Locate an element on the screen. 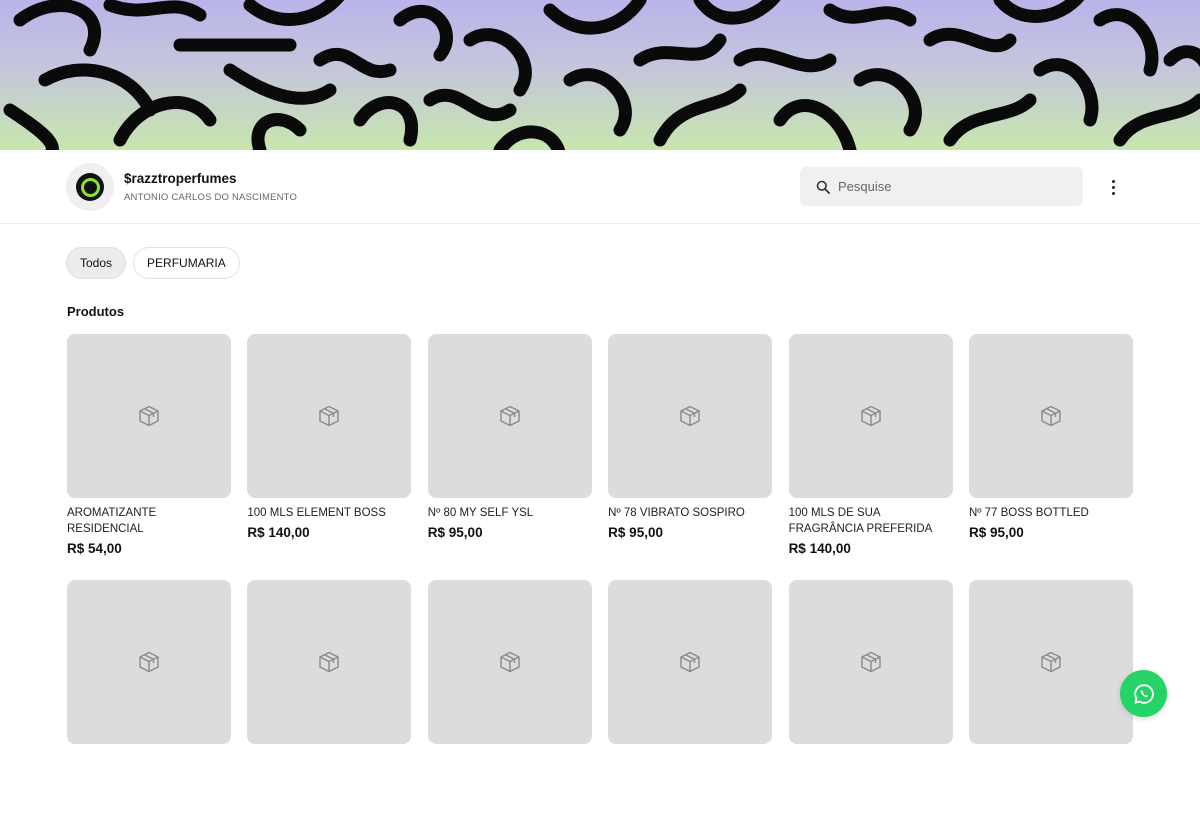  category-filters: Todos PERFUMARIA is located at coordinates (153, 263).